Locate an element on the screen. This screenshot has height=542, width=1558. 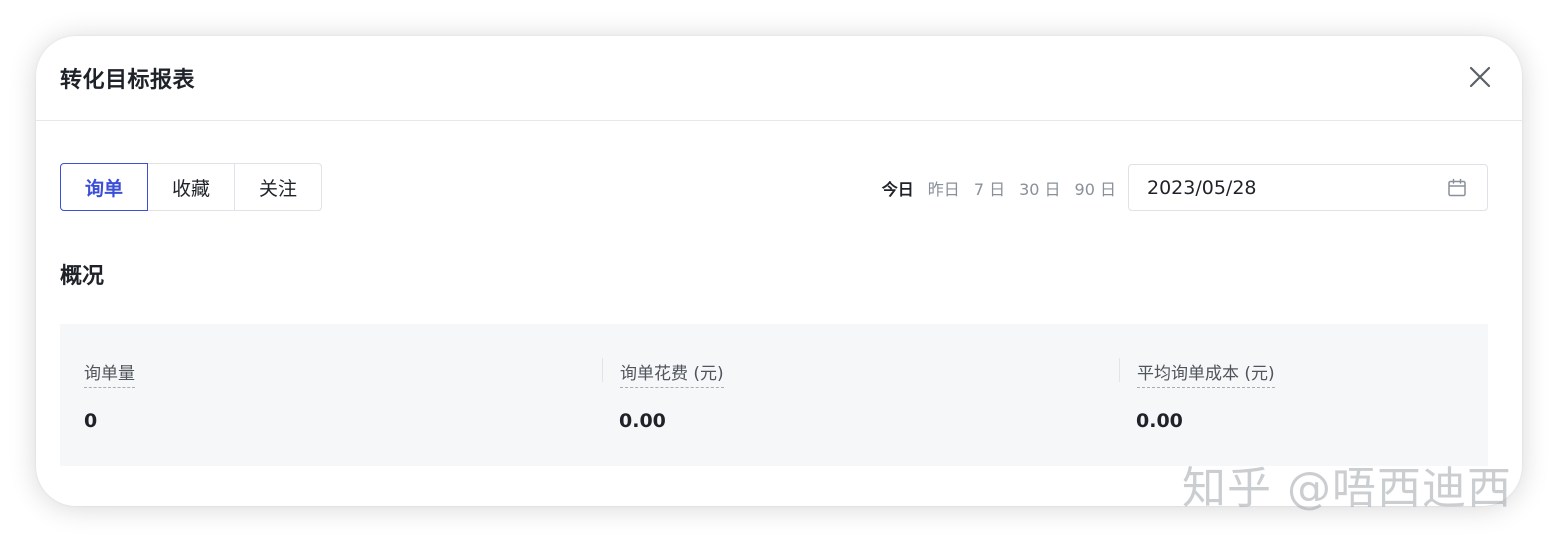
tab-inquiry: 询单 is located at coordinates (104, 187).